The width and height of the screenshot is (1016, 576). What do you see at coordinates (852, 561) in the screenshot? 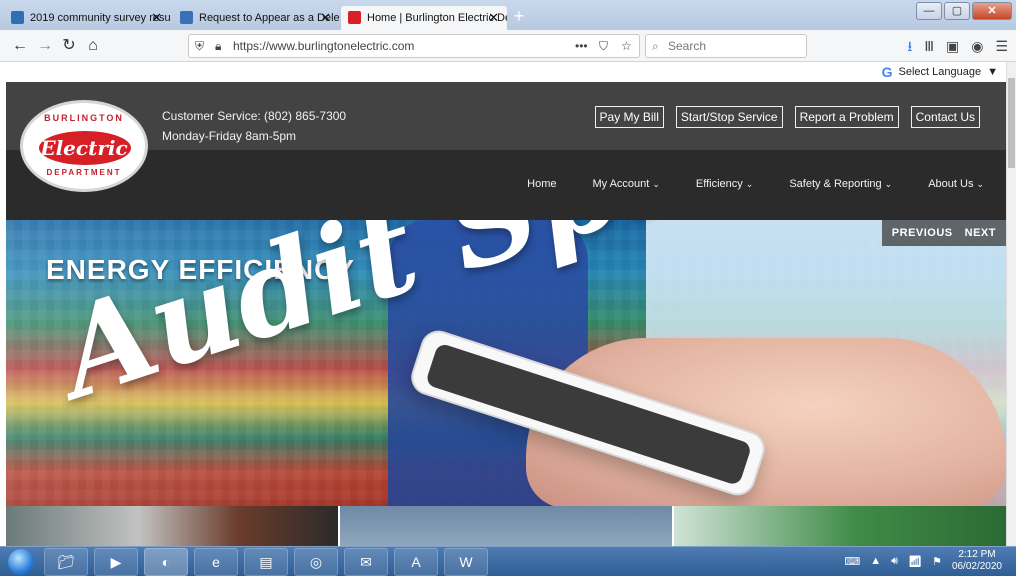
I see `keyboard-icon: ⌨` at bounding box center [852, 561].